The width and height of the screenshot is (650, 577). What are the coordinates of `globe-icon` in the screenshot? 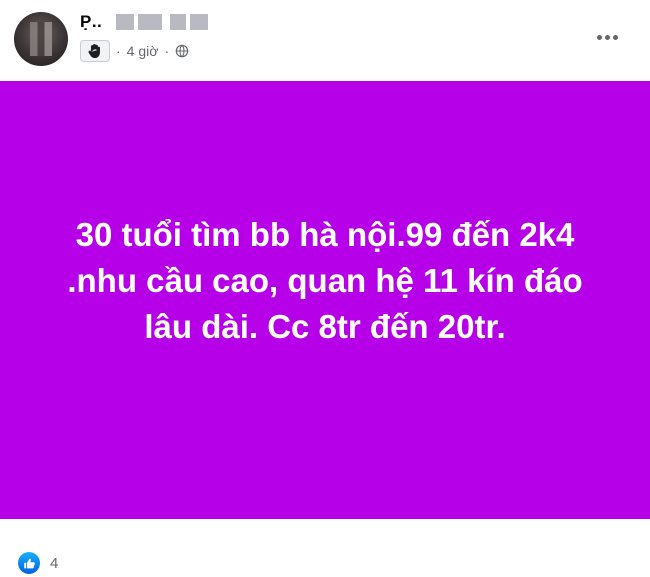 It's located at (182, 51).